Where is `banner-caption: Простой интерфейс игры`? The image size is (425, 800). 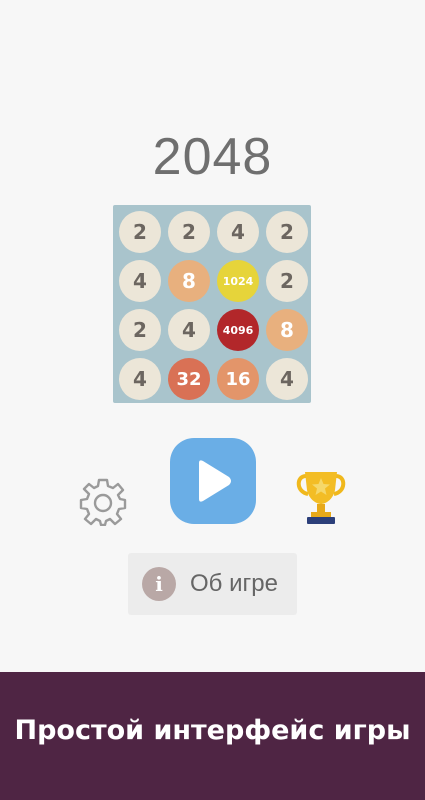
banner-caption: Простой интерфейс игры is located at coordinates (212, 730).